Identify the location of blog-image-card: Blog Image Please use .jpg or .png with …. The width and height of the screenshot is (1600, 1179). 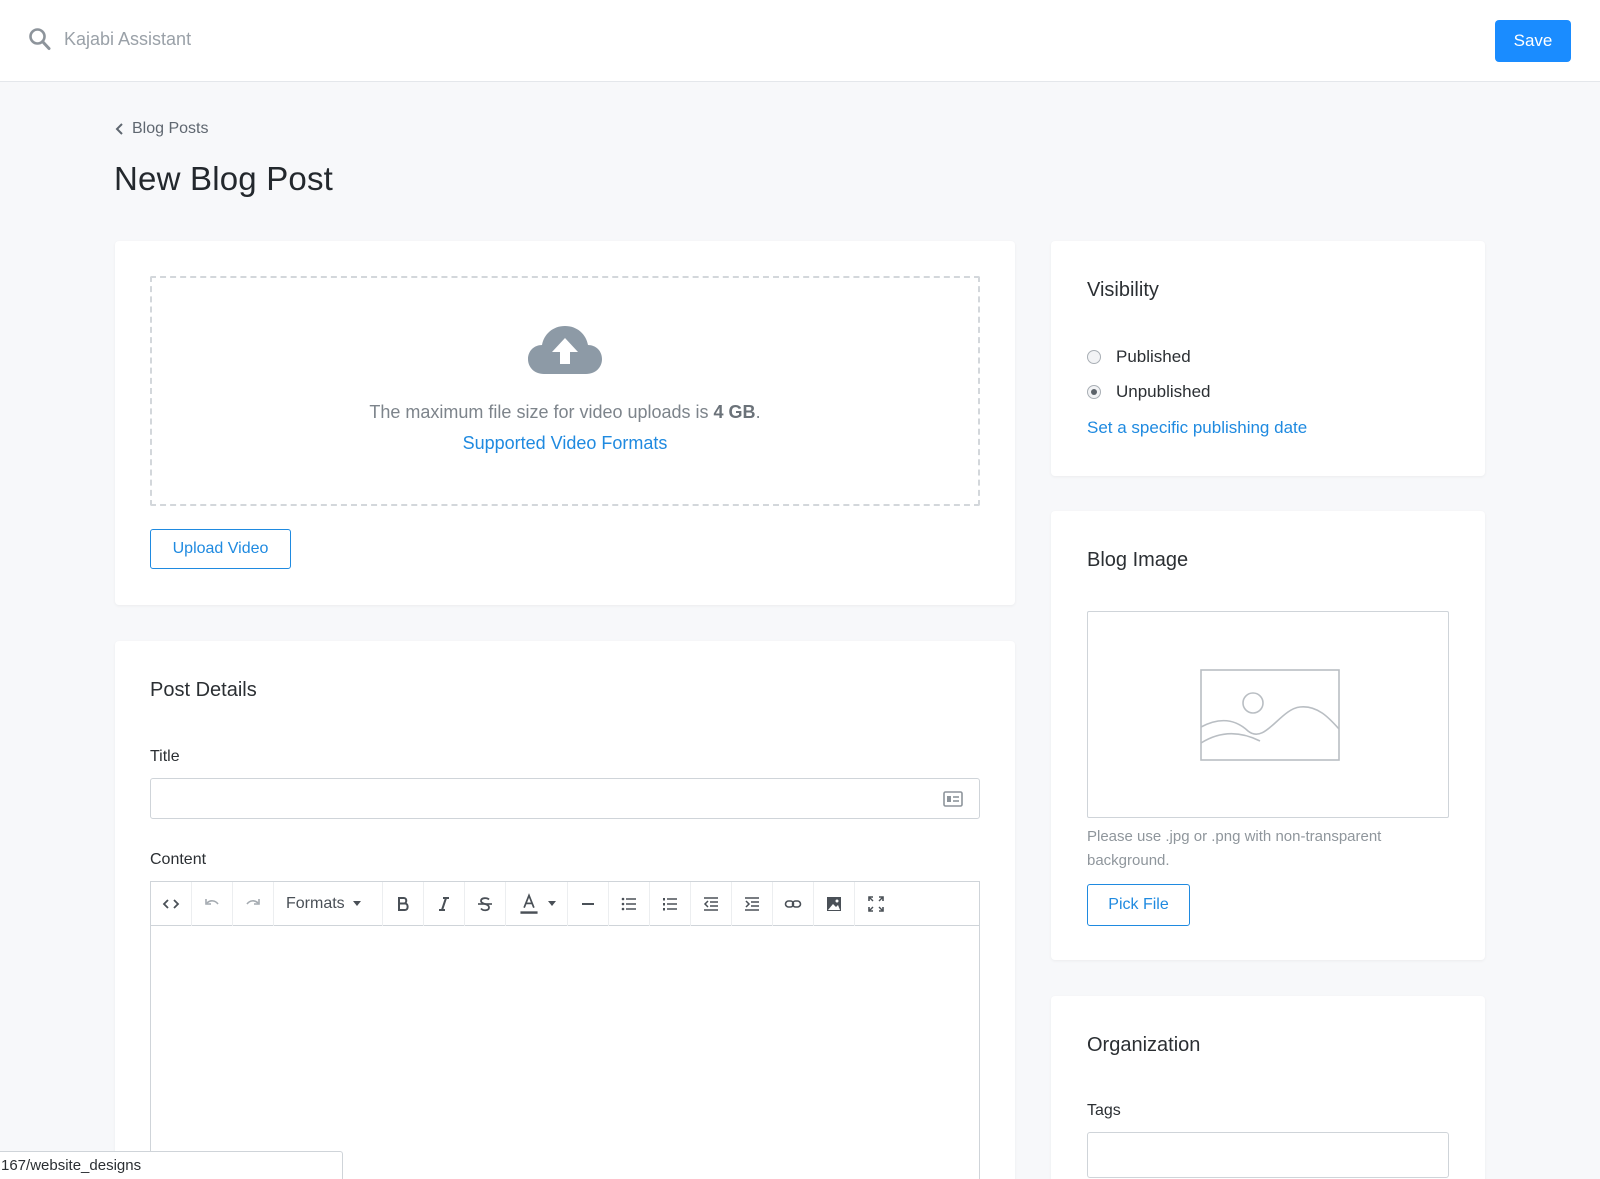
(1268, 735).